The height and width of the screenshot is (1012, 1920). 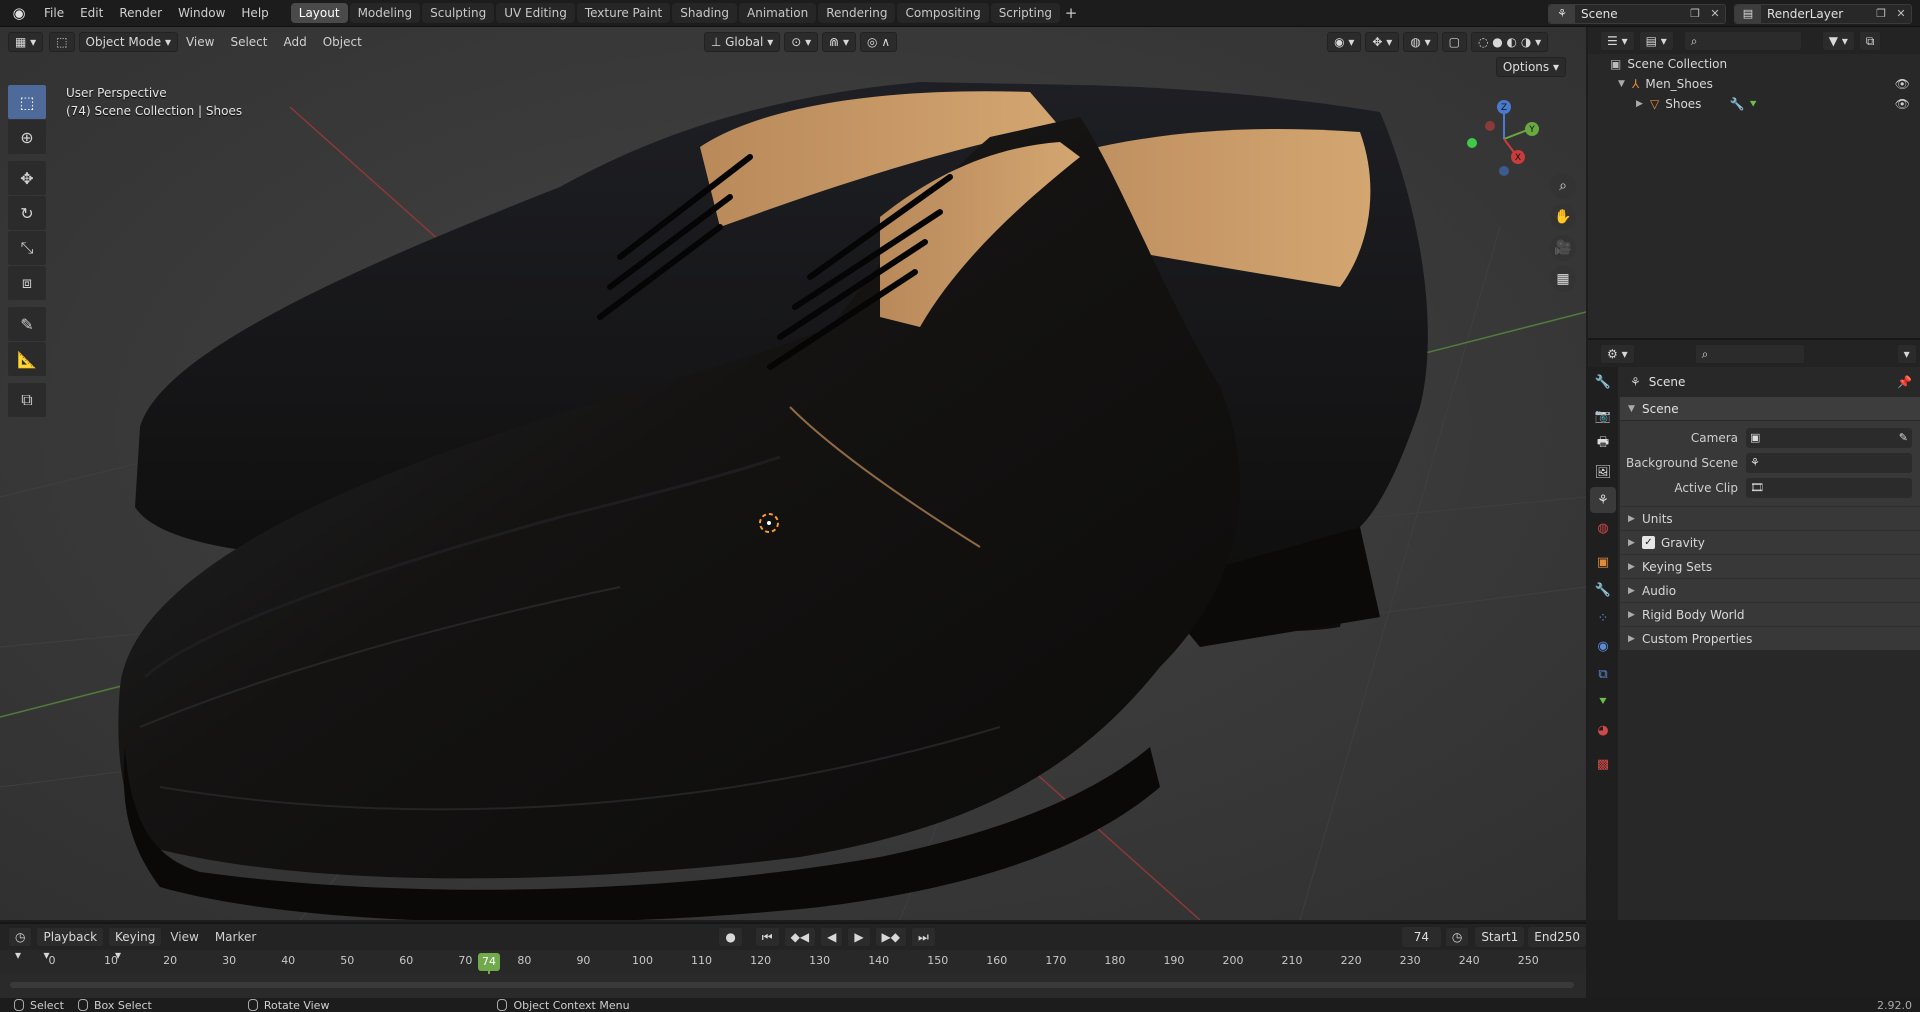 What do you see at coordinates (1770, 518) in the screenshot?
I see `panel-header-units: ▶ Units` at bounding box center [1770, 518].